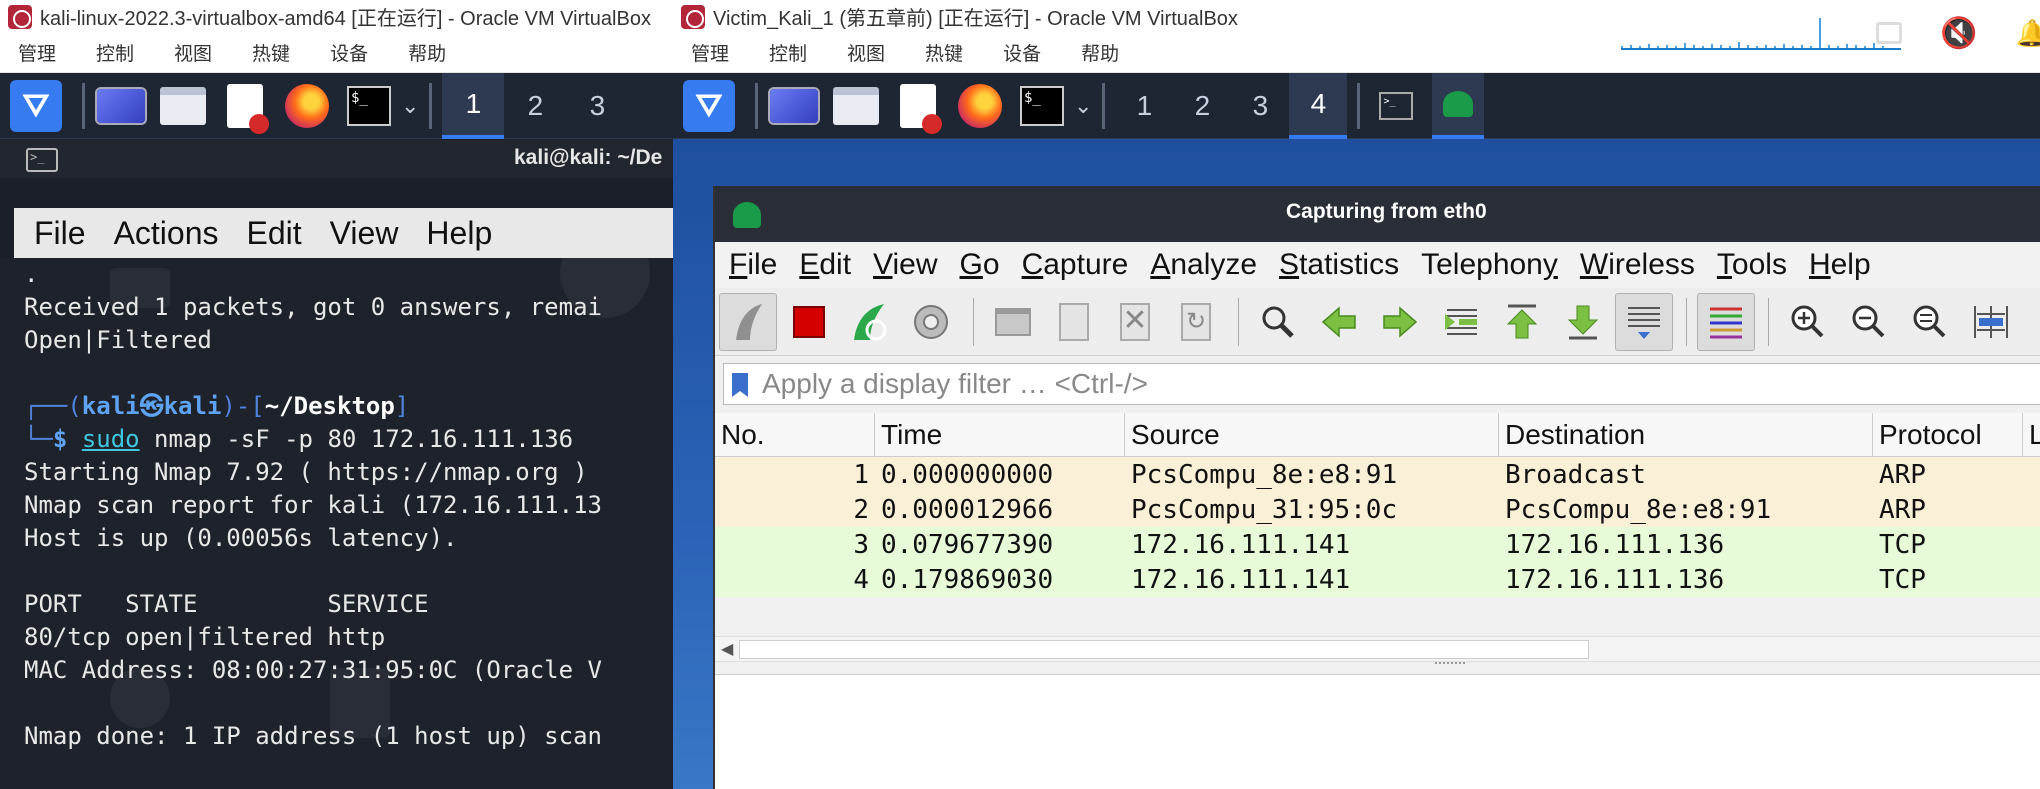 The image size is (2040, 789). What do you see at coordinates (809, 322) in the screenshot?
I see `stop-capture-icon` at bounding box center [809, 322].